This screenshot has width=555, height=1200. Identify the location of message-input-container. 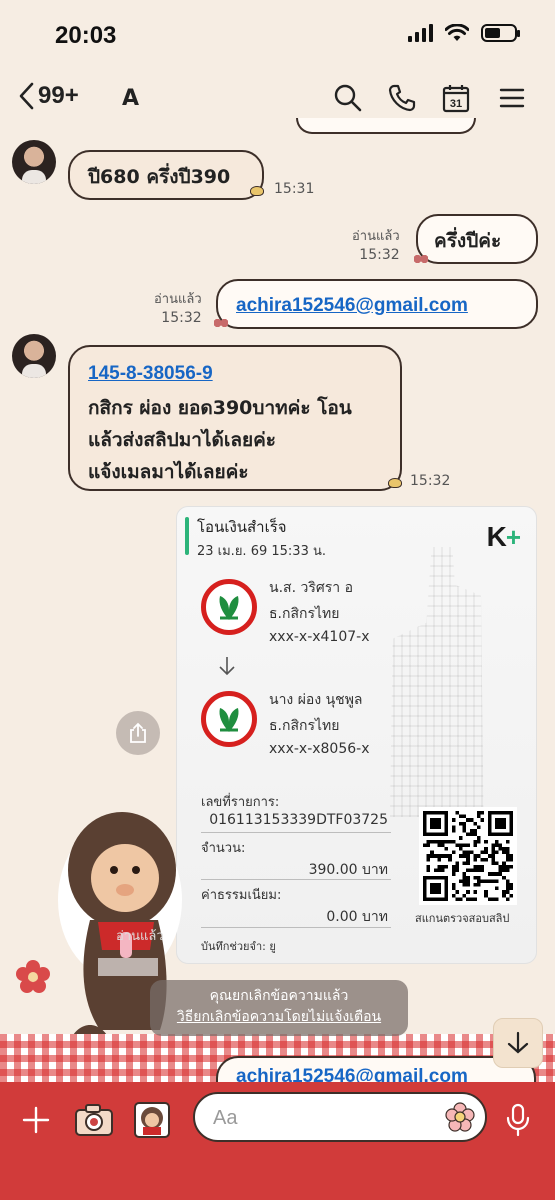
(340, 1117).